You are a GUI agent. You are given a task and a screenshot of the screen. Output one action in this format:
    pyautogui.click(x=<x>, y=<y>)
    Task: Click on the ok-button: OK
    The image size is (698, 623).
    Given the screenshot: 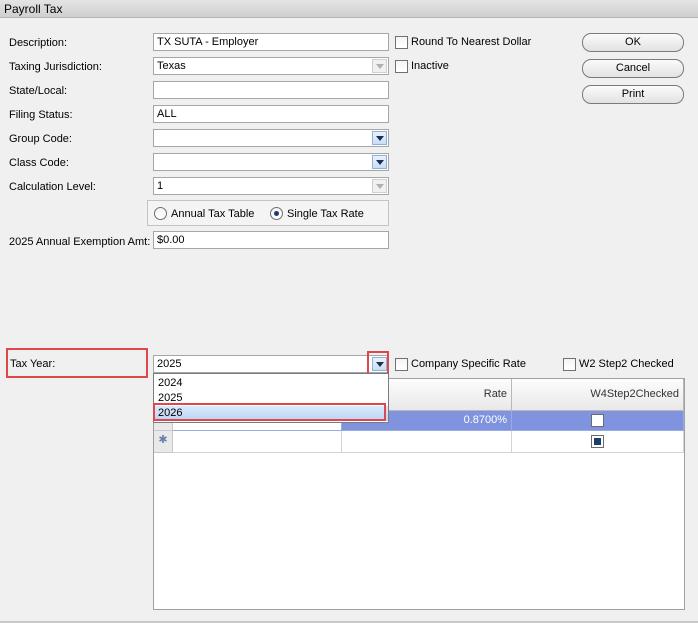 What is the action you would take?
    pyautogui.click(x=633, y=42)
    